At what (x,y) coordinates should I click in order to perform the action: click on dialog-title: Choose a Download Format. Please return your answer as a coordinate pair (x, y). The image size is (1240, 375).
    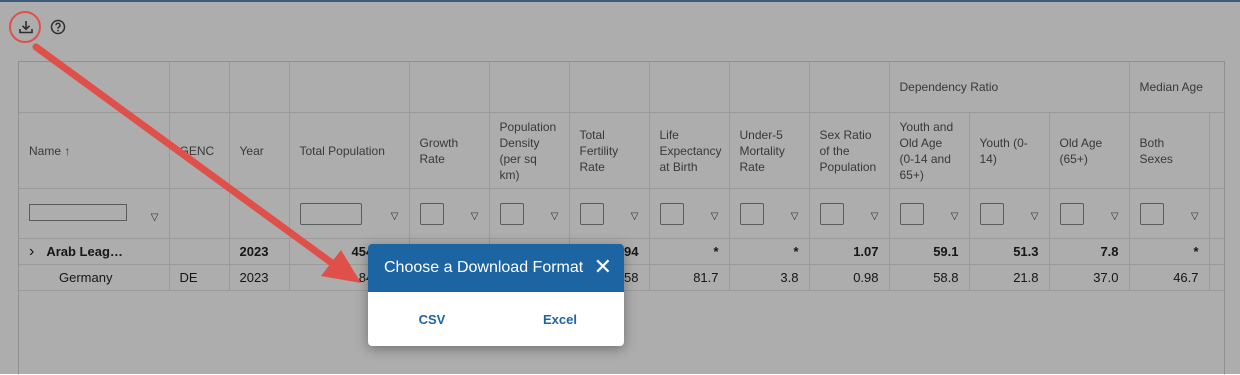
    Looking at the image, I should click on (484, 267).